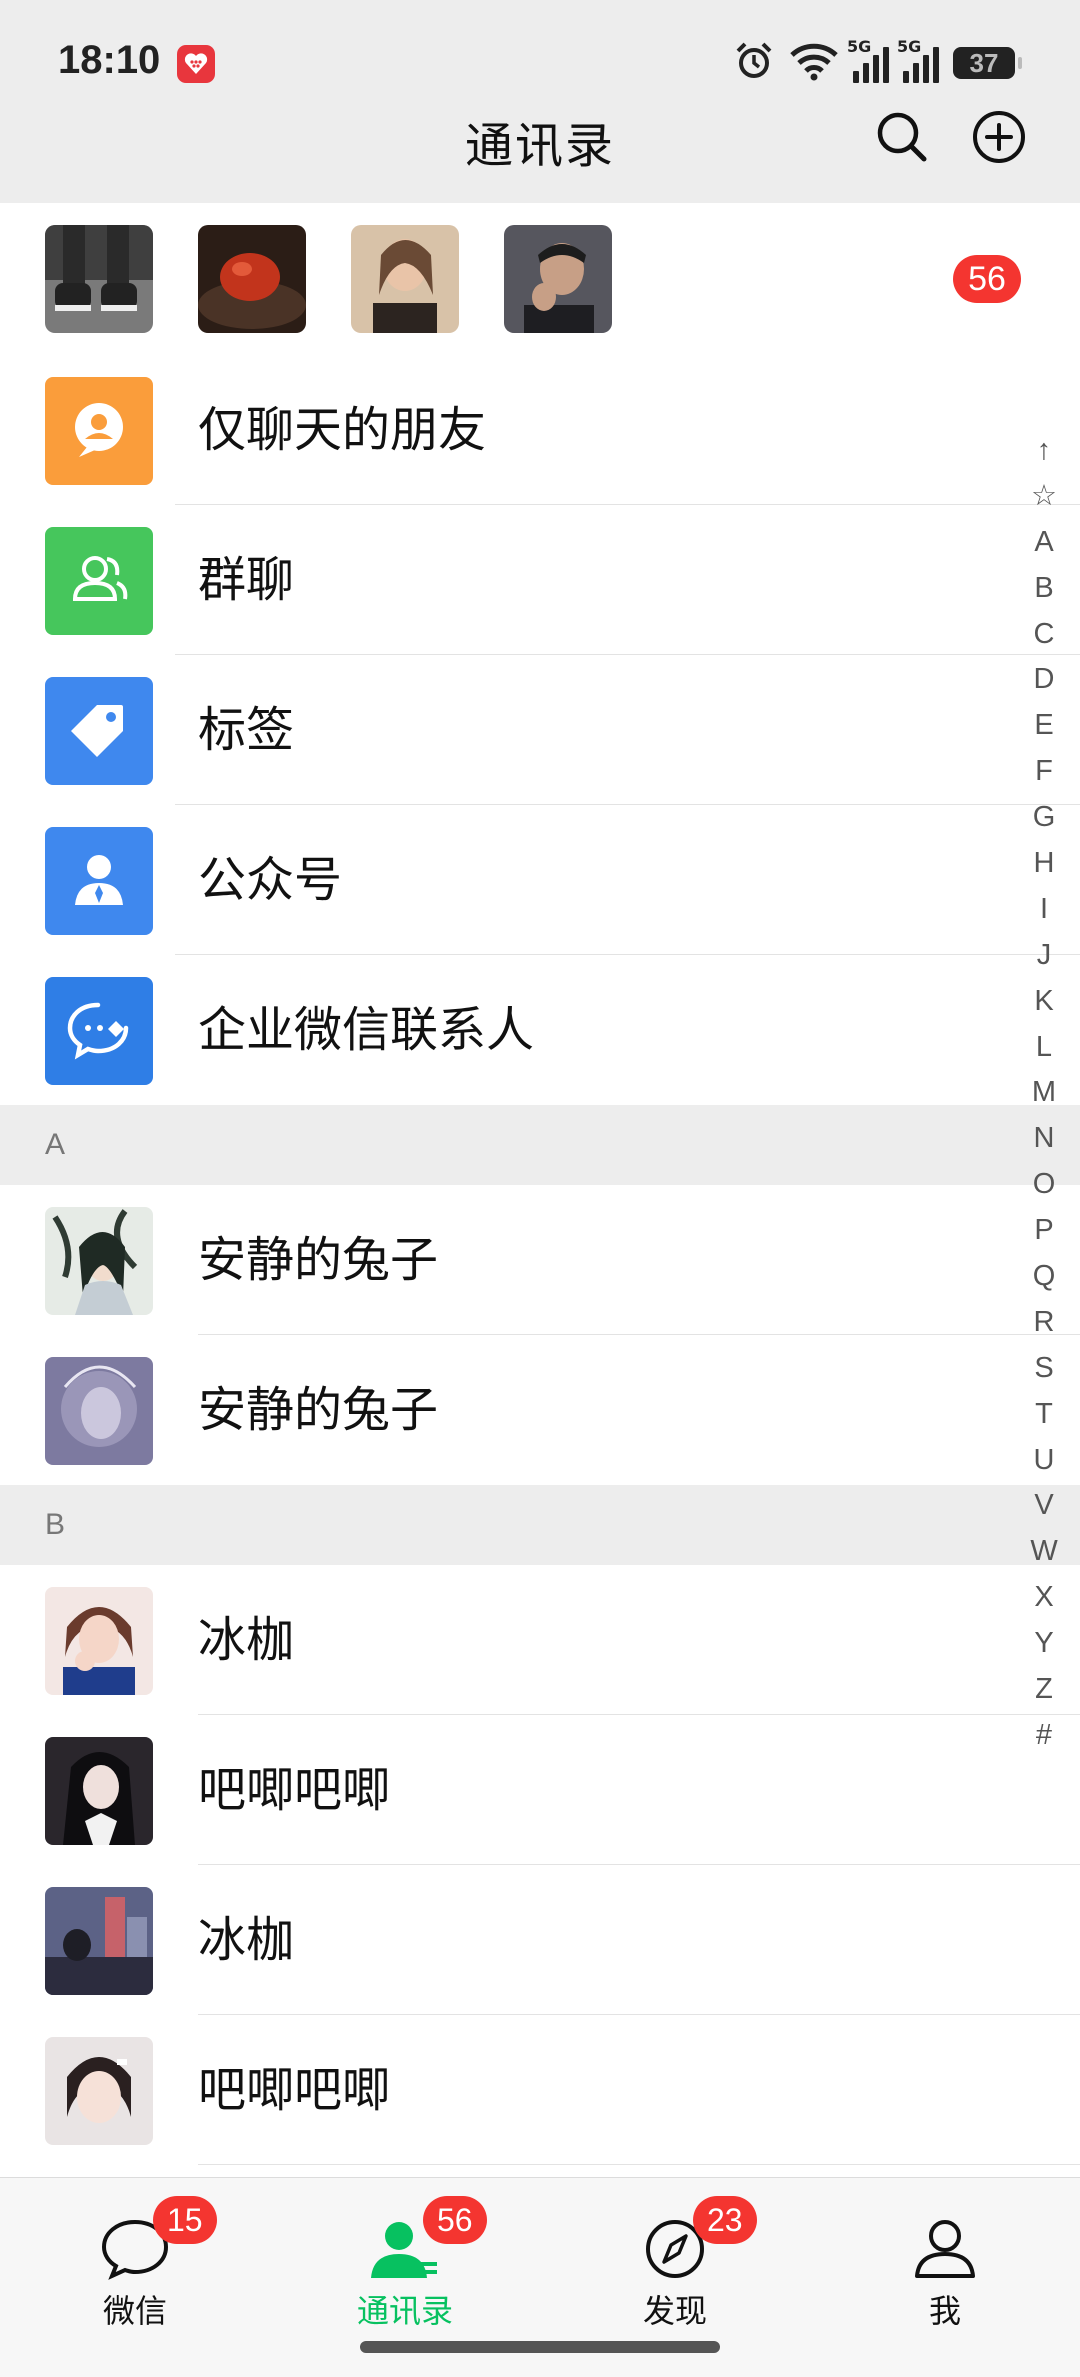  Describe the element at coordinates (1044, 1369) in the screenshot. I see `index-s: S` at that location.